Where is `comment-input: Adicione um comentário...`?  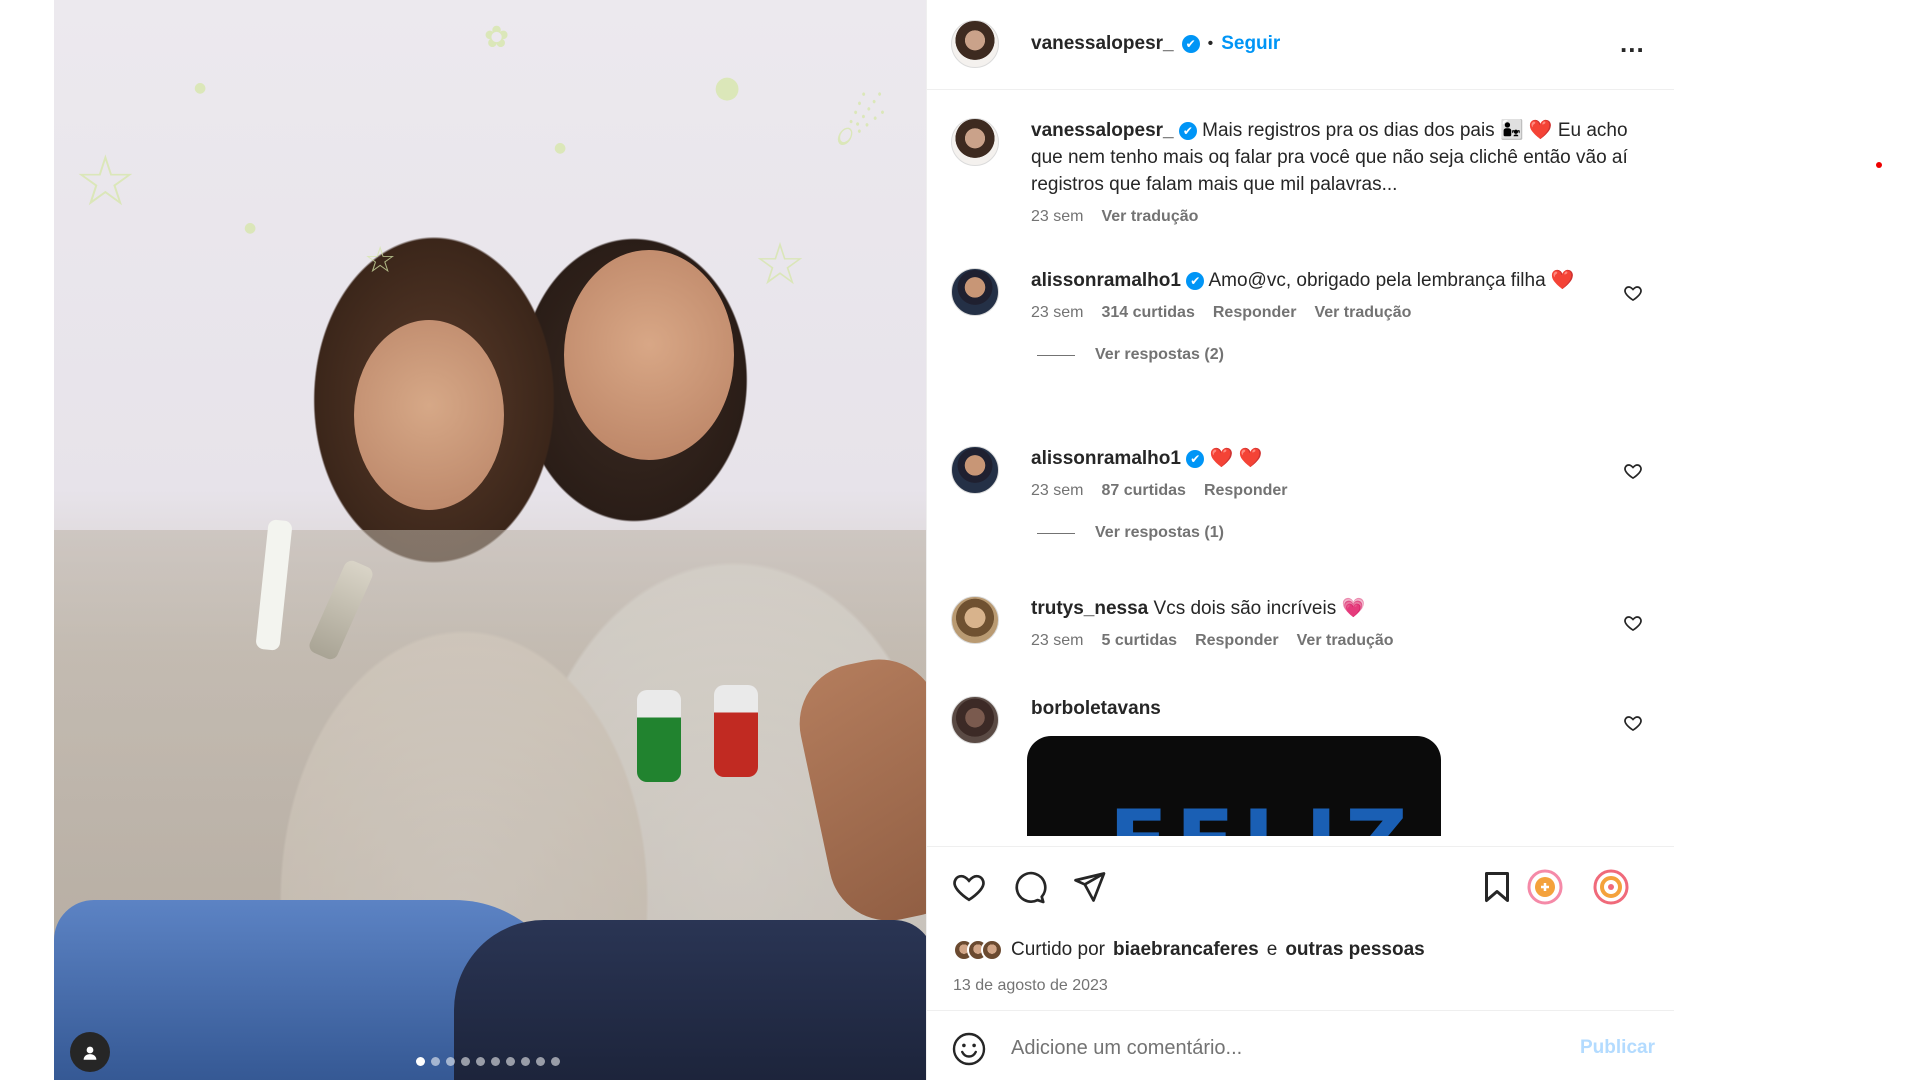 comment-input: Adicione um comentário... is located at coordinates (1126, 1048).